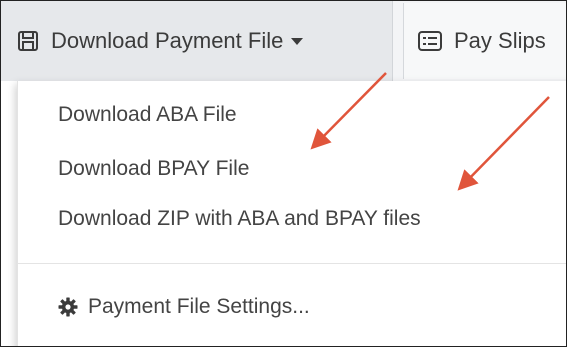 This screenshot has height=347, width=567. I want to click on pay-slips-button: Pay Slips, so click(484, 41).